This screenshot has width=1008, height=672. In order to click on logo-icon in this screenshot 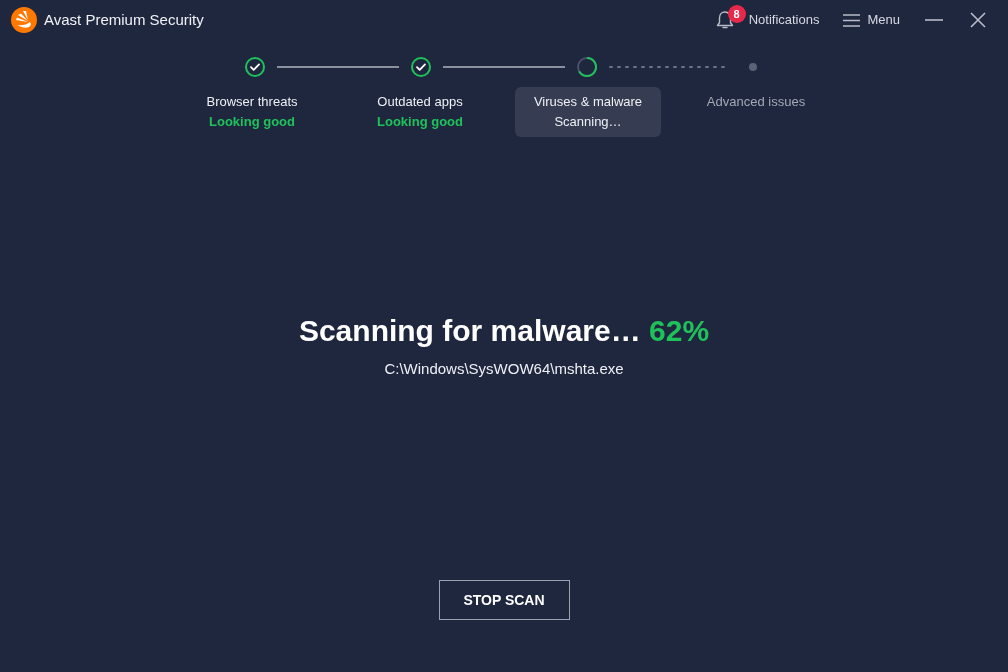, I will do `click(24, 20)`.